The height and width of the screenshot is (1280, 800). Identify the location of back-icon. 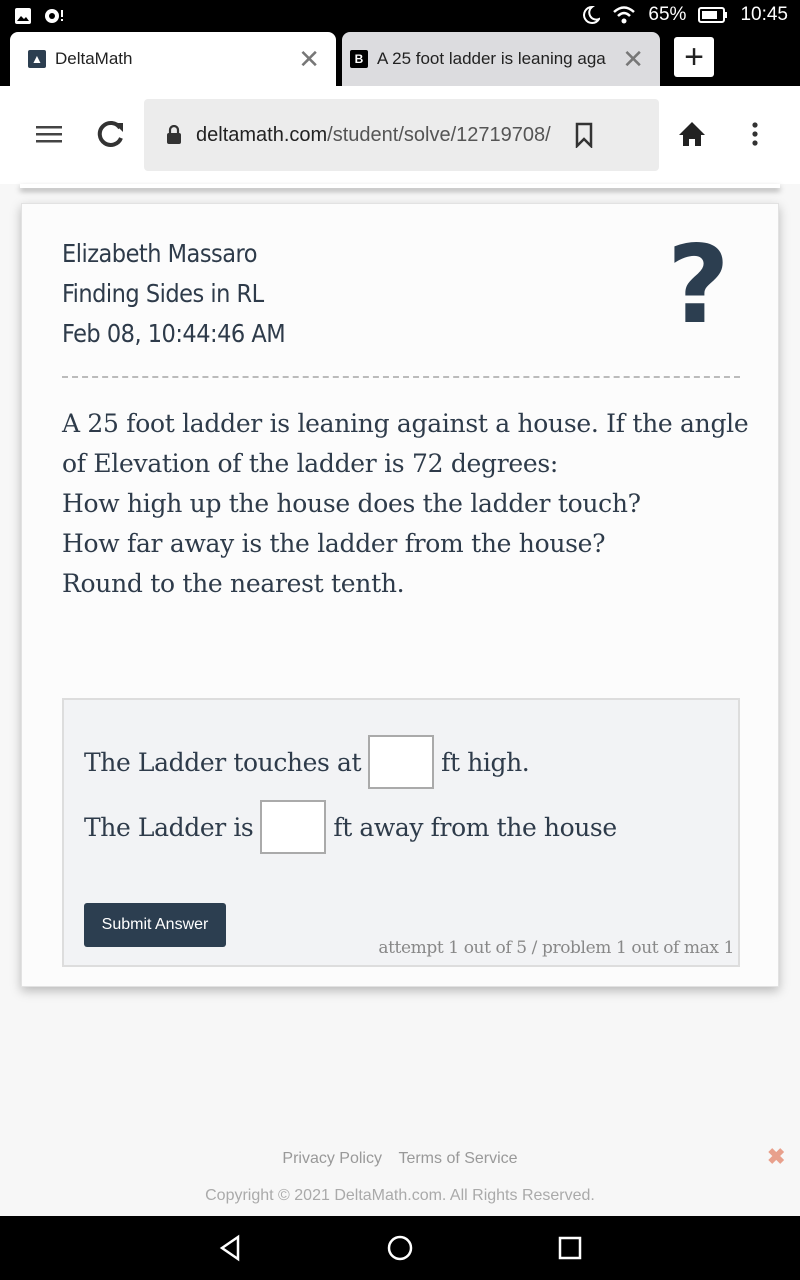
(230, 1248).